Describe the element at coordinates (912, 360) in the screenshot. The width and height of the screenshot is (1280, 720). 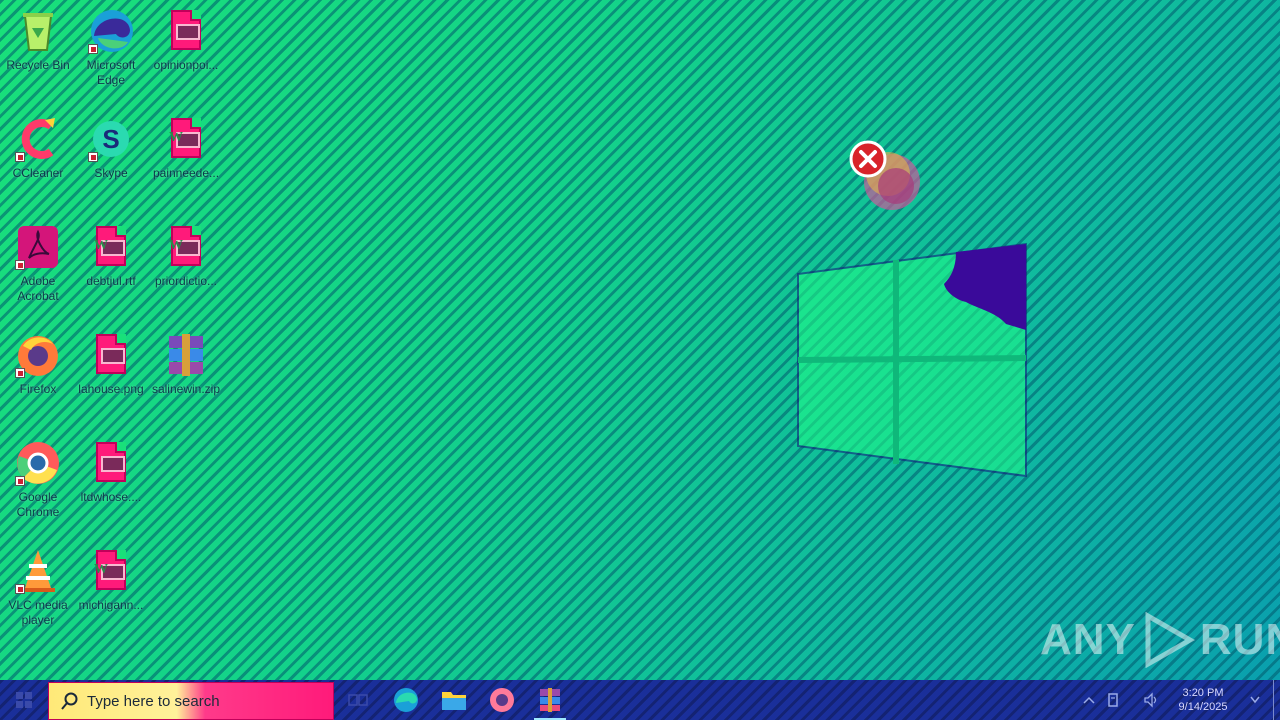
I see `windows-logo-wallpaper` at that location.